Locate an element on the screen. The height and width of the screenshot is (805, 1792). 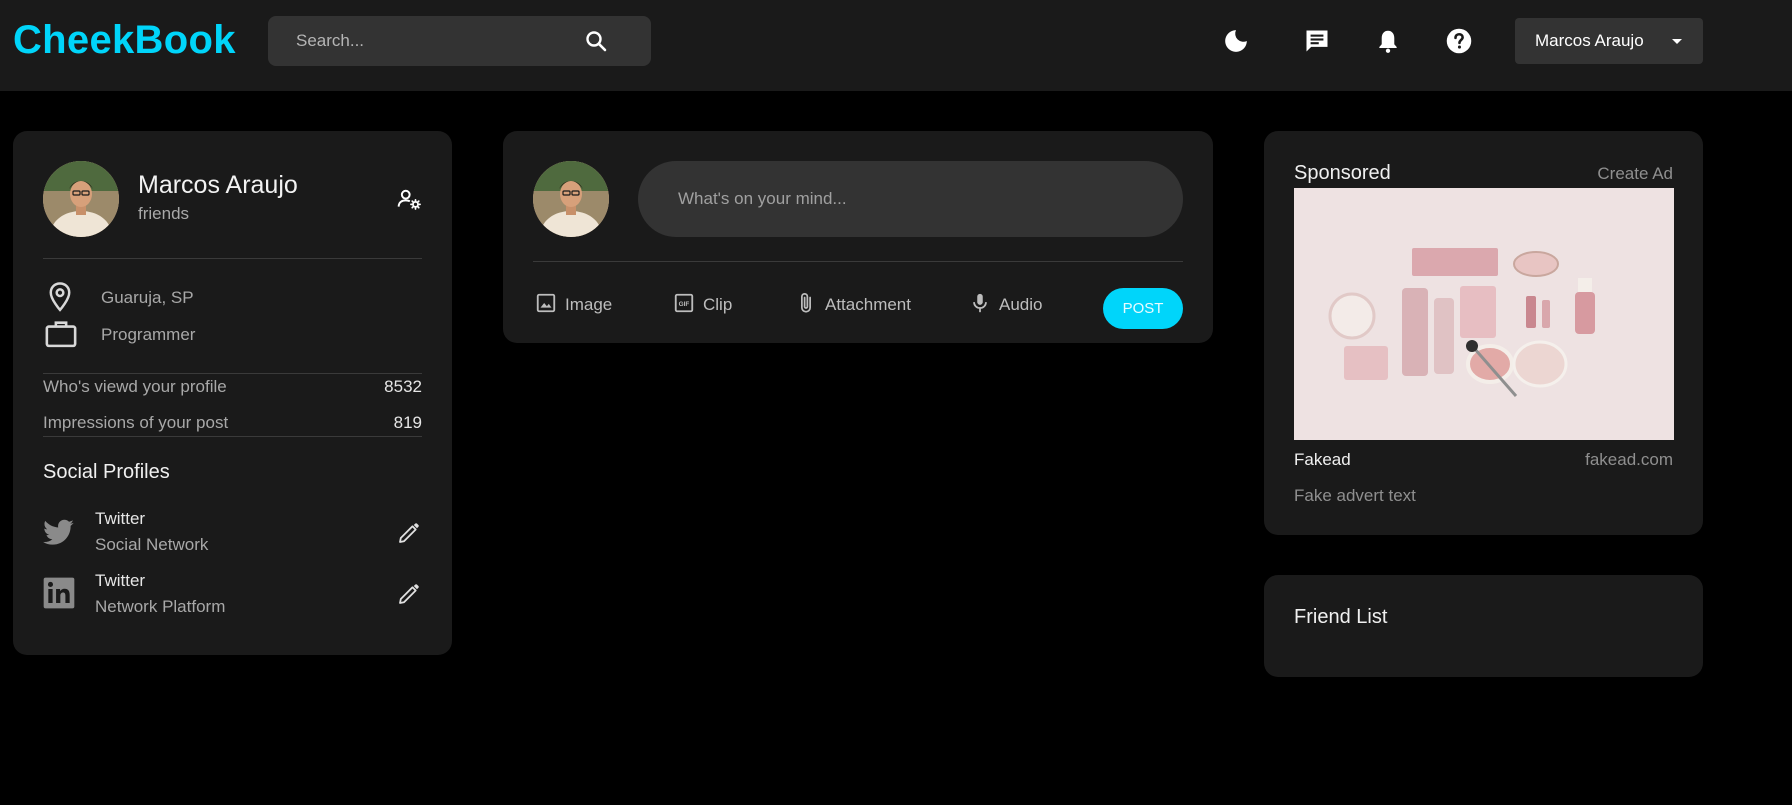
svg-text: GIF is located at coordinates (684, 304).